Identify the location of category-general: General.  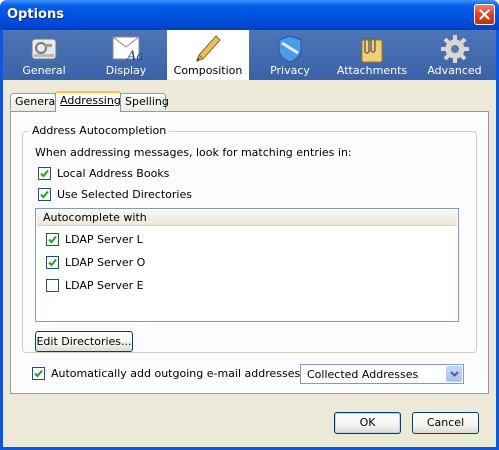
(44, 55).